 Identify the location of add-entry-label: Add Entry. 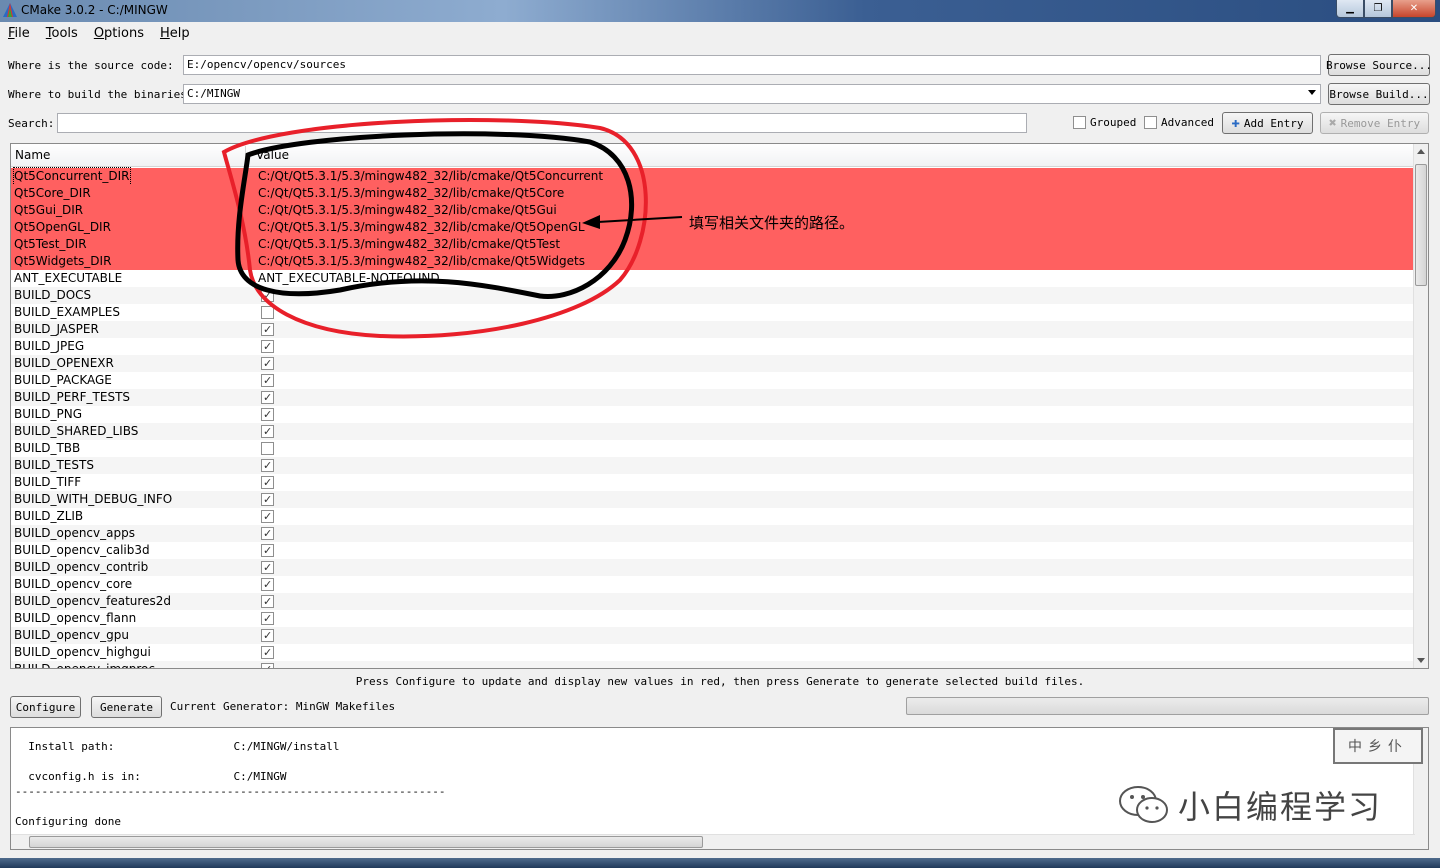
(1273, 123).